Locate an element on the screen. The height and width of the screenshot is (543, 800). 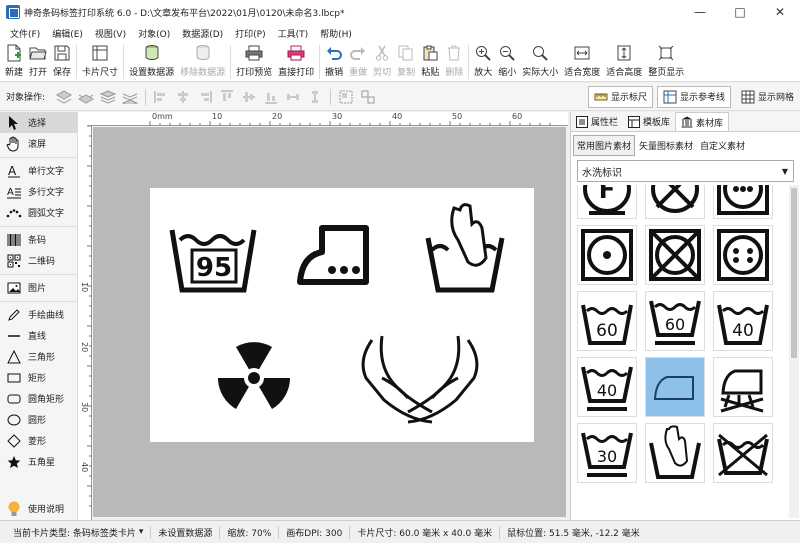
ungroup-icon is located at coordinates (368, 97).